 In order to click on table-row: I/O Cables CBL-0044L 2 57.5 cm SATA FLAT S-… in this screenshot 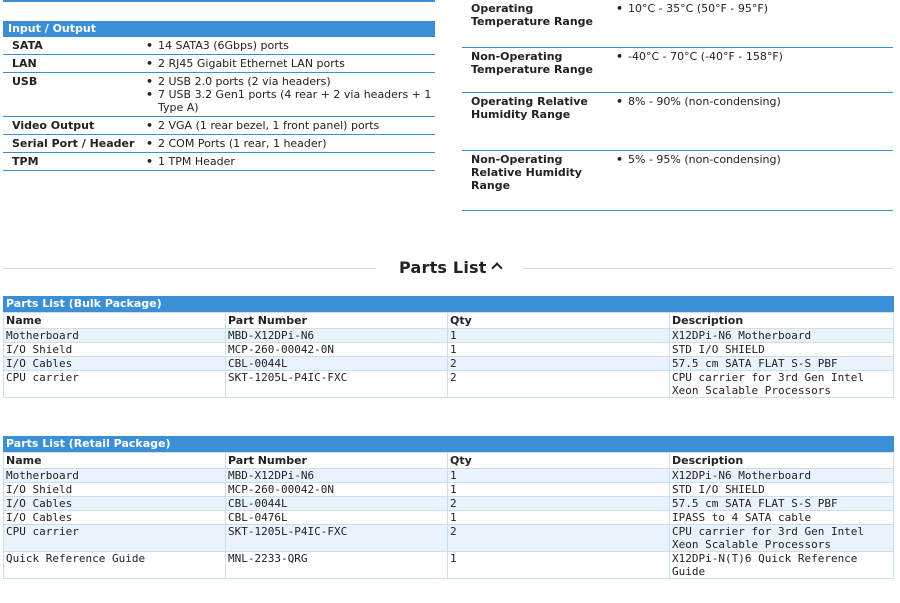, I will do `click(448, 503)`.